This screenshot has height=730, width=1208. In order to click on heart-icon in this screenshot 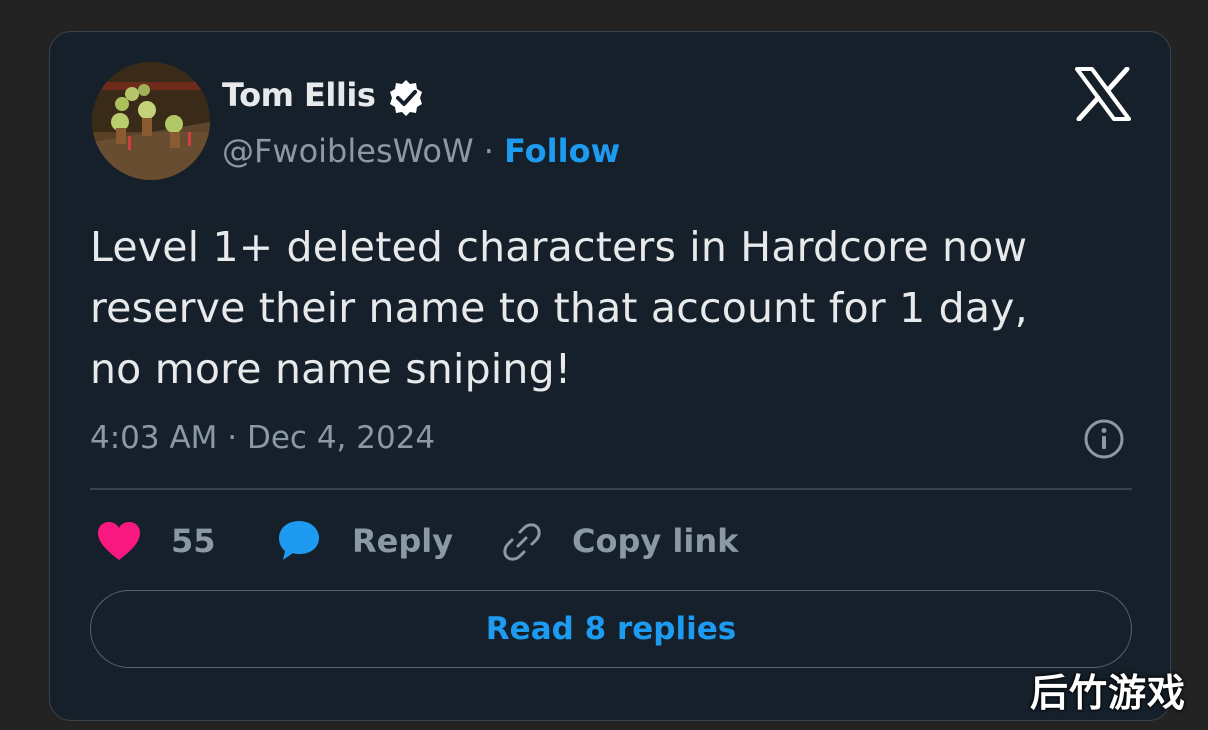, I will do `click(119, 541)`.